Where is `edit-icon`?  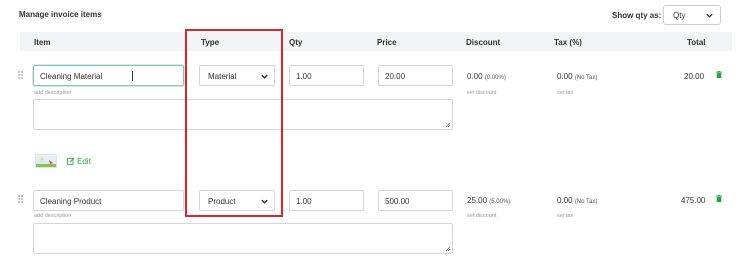
edit-icon is located at coordinates (71, 161).